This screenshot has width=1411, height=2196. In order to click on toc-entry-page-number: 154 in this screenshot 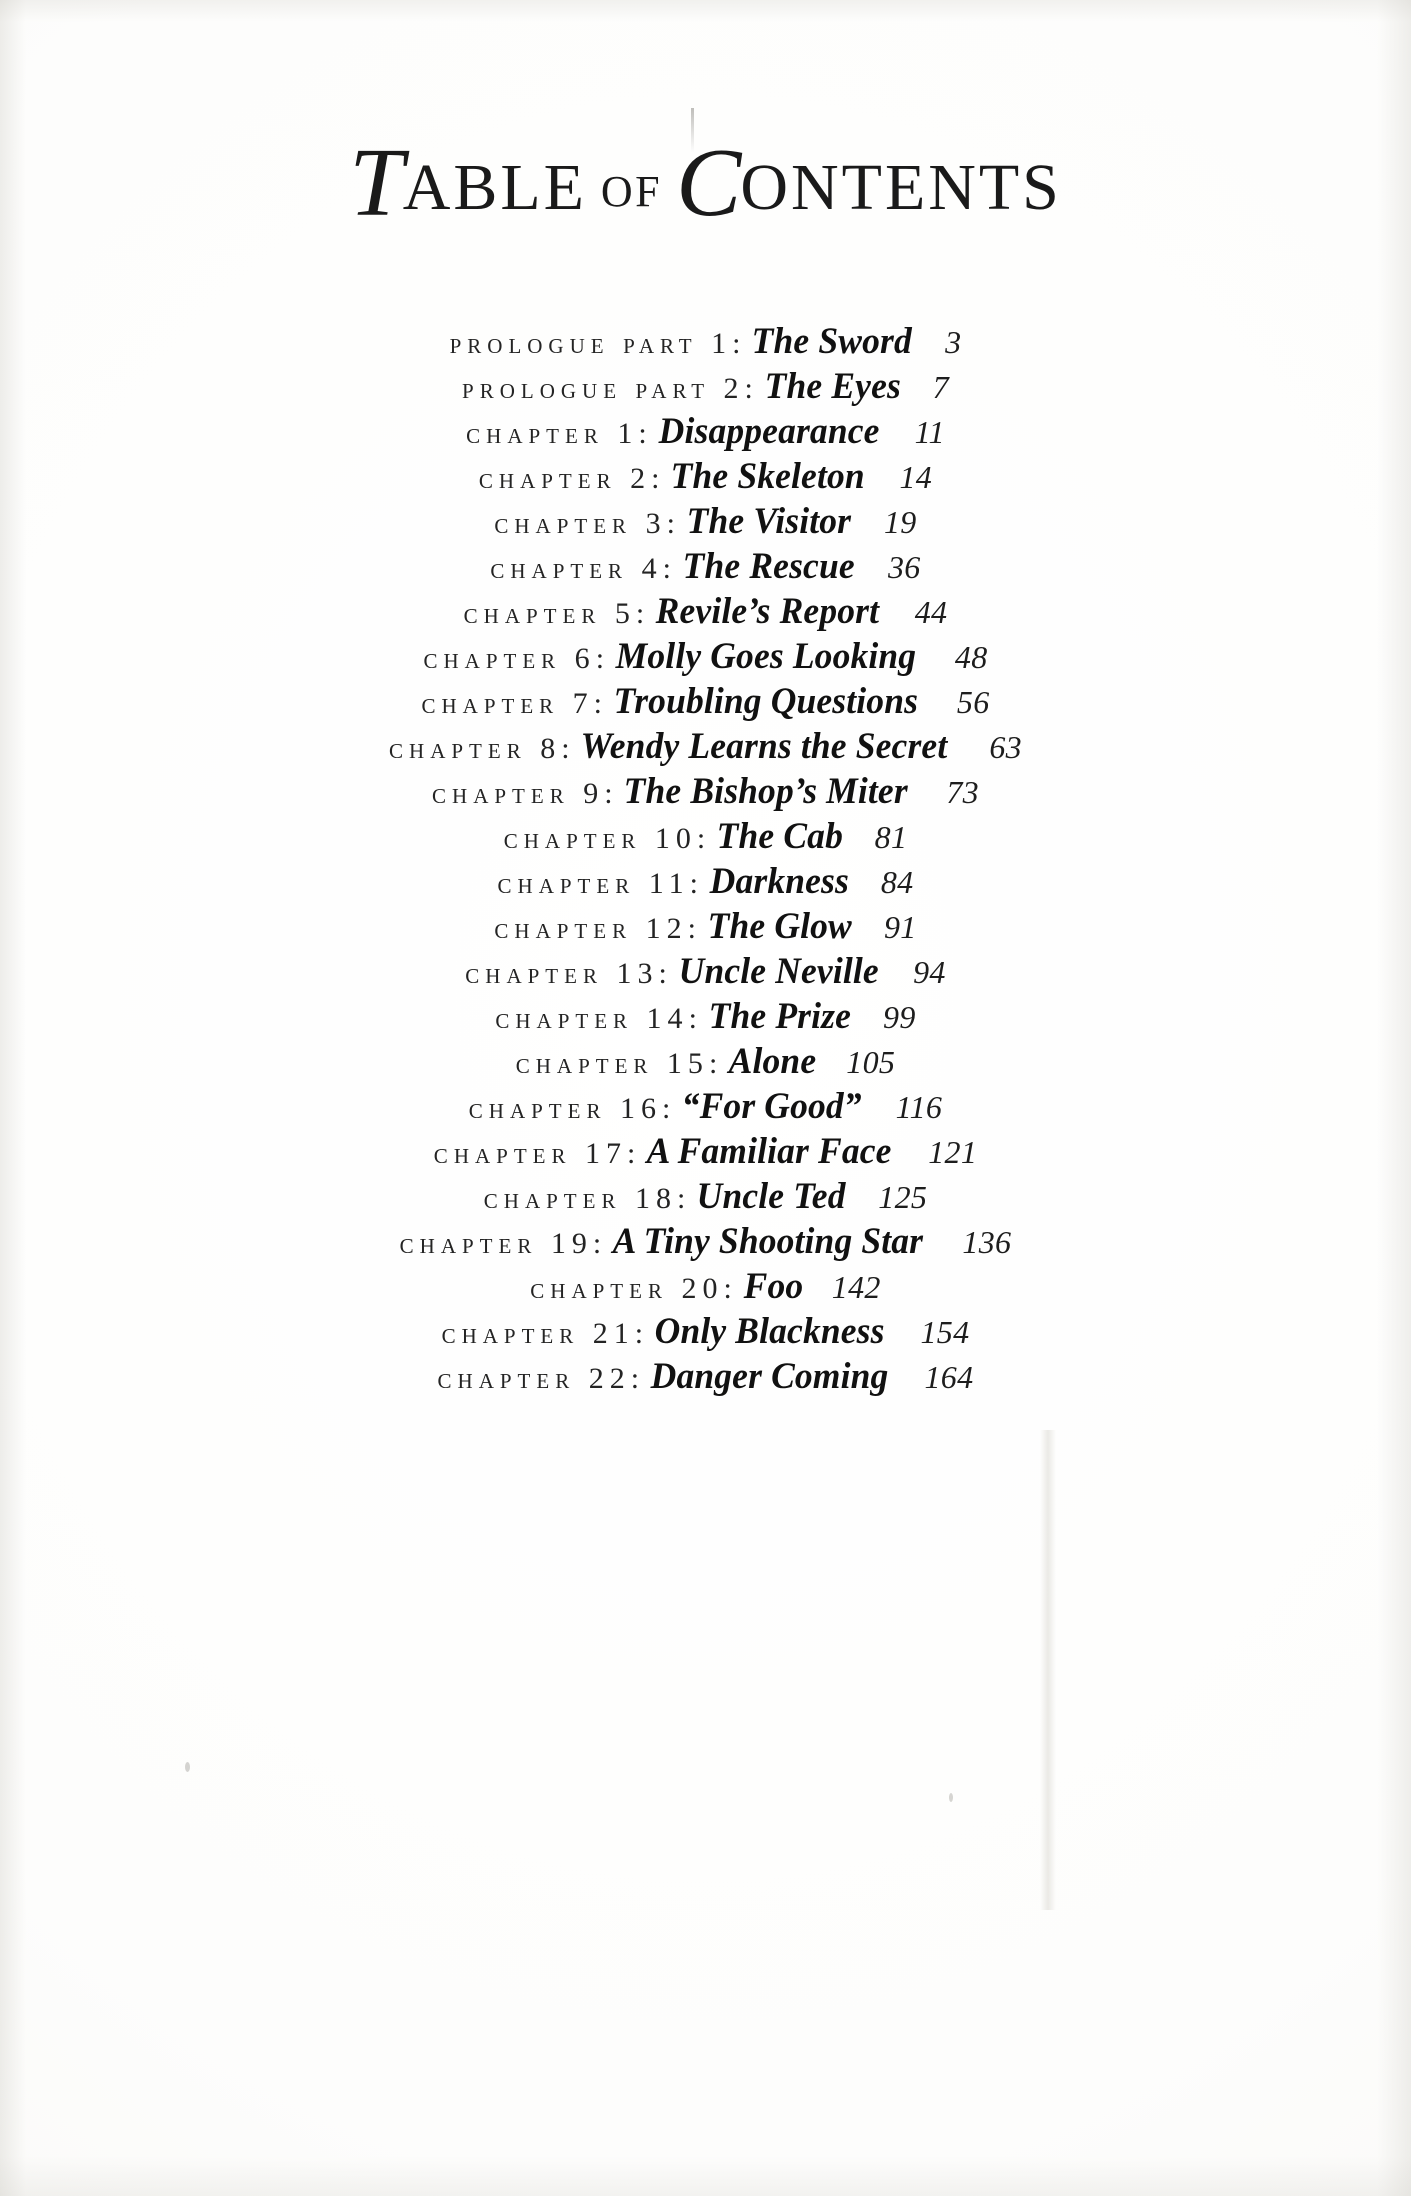, I will do `click(945, 1332)`.